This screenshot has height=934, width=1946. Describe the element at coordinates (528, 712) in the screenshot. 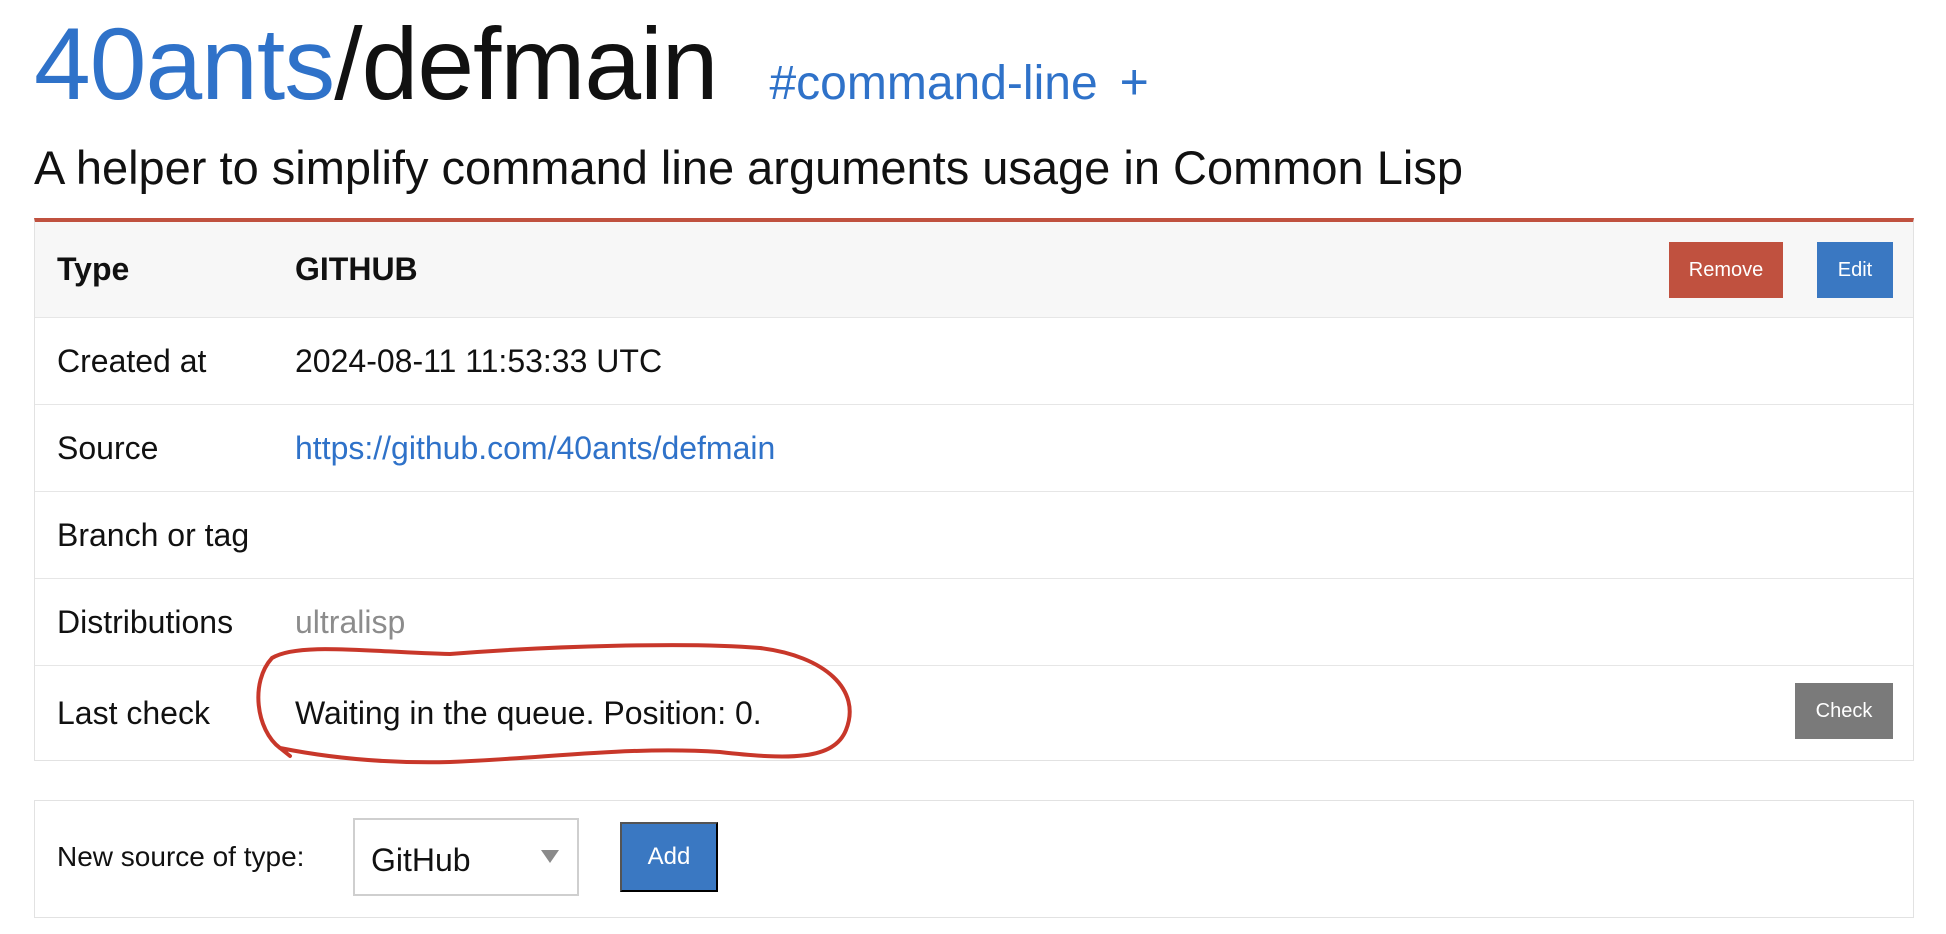

I see `last-check-value: Waiting in the queue. Position: 0.` at that location.